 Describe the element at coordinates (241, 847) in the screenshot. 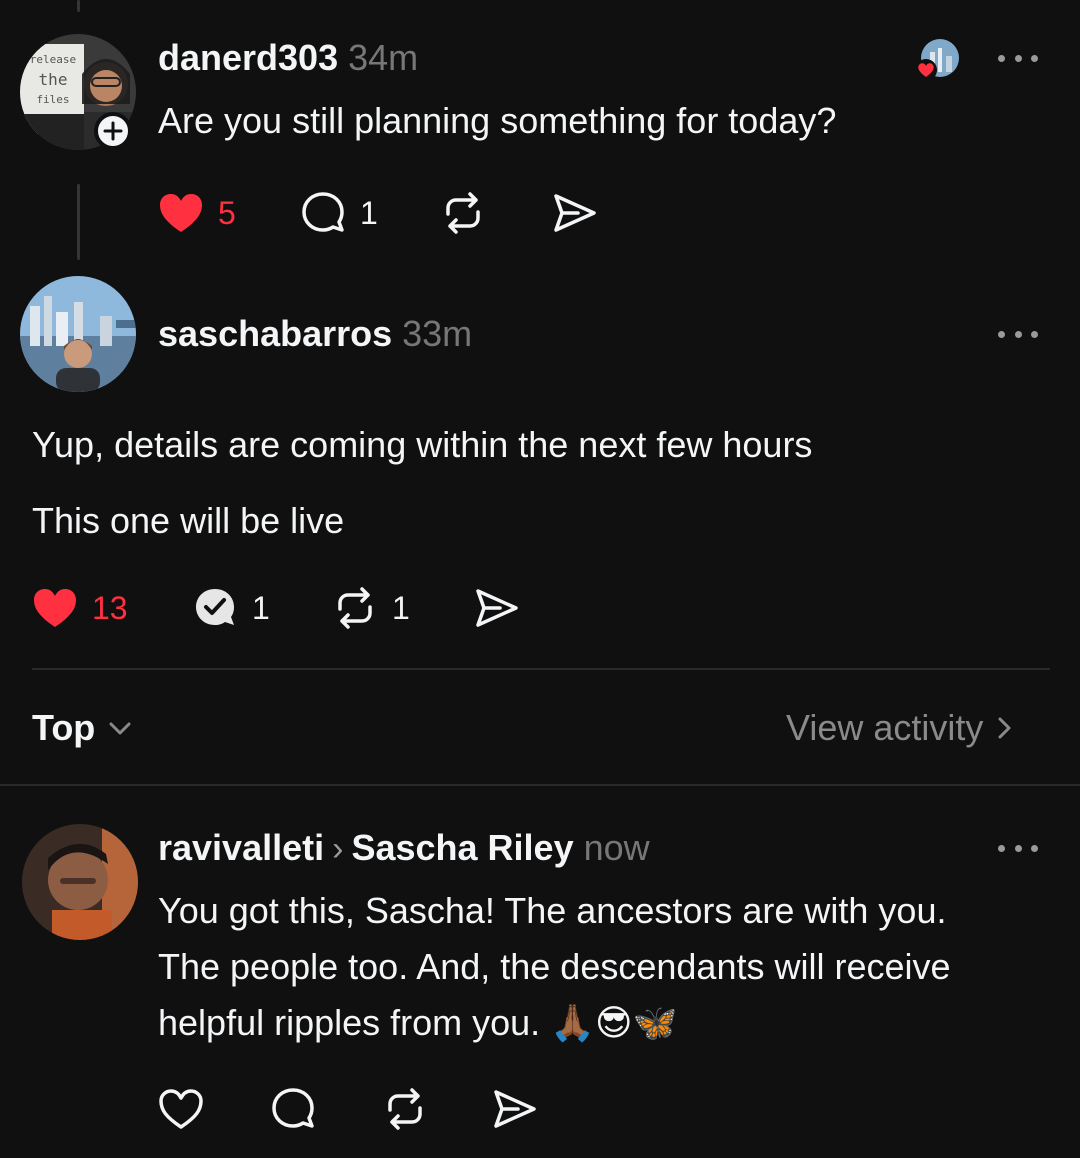

I see `reply-username: ravivalleti` at that location.